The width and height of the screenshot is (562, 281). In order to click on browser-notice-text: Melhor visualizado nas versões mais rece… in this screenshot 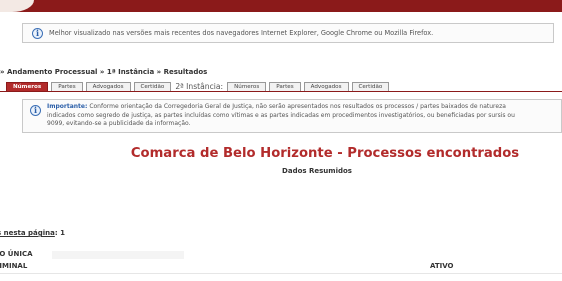, I will do `click(241, 33)`.